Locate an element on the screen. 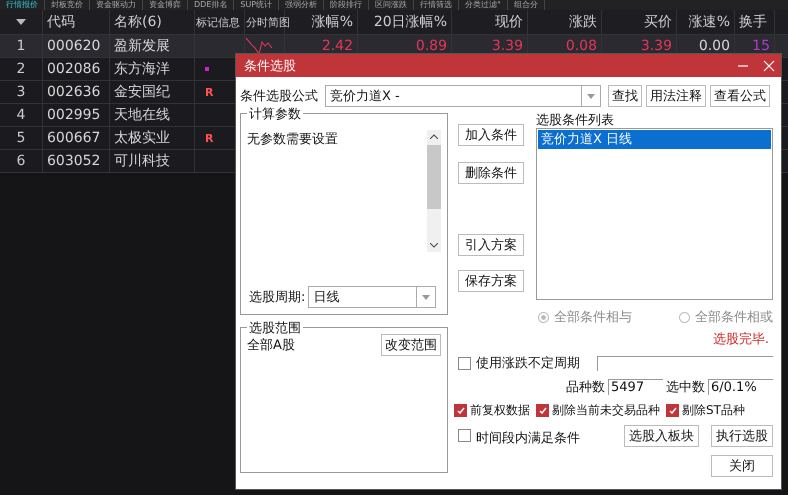  table-cell: 002636 is located at coordinates (76, 92).